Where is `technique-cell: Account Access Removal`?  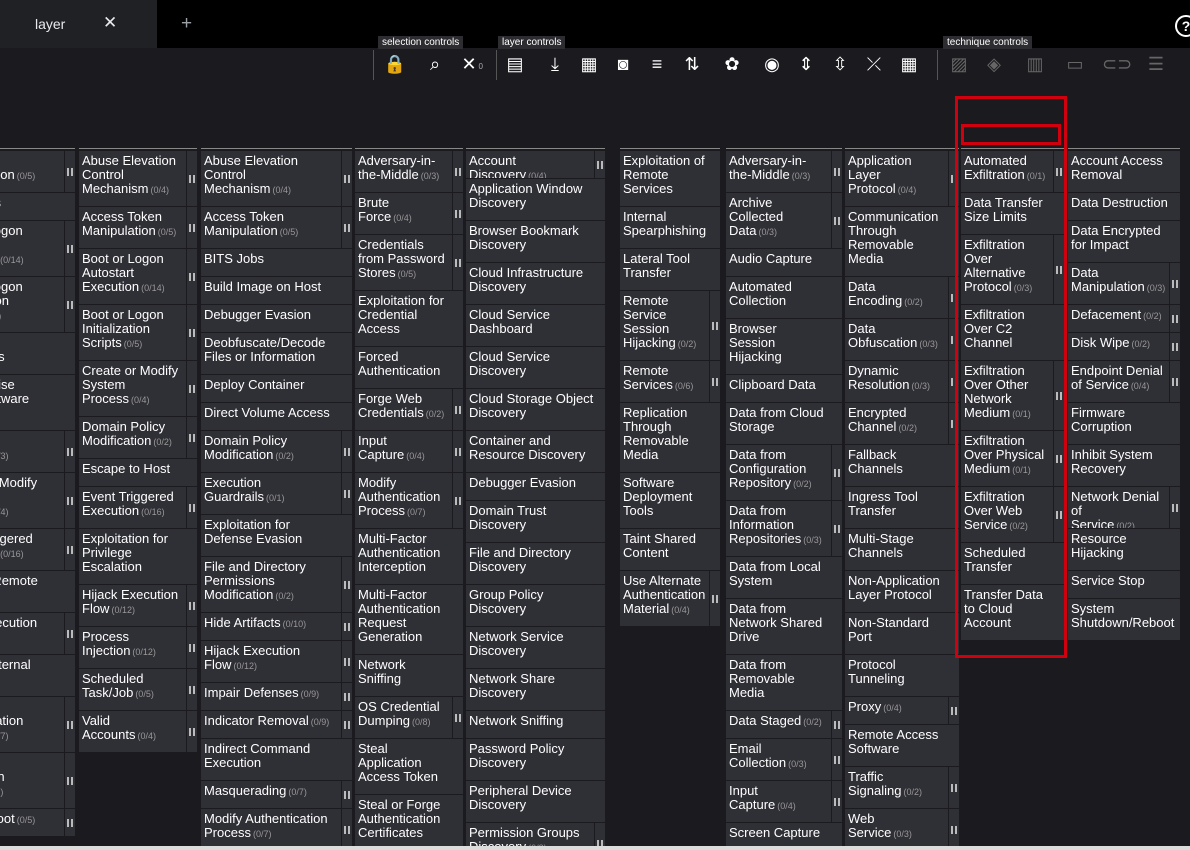 technique-cell: Account Access Removal is located at coordinates (1124, 172).